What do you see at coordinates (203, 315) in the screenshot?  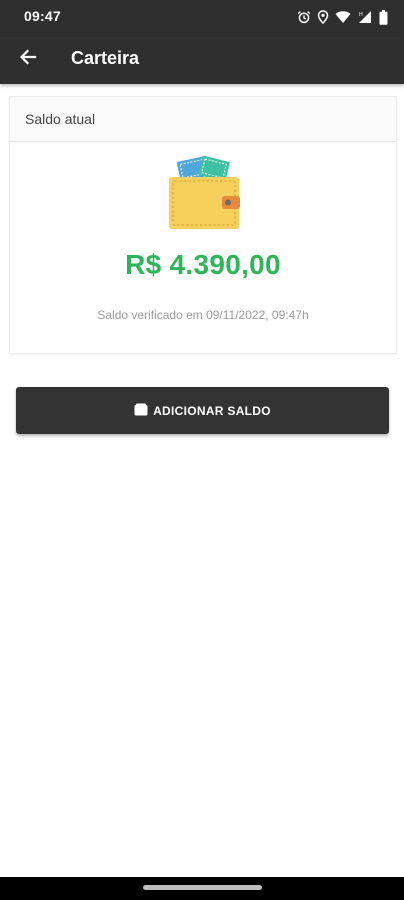 I see `balance-verified-text: Saldo verificado em 09/11/2022, 09:47h` at bounding box center [203, 315].